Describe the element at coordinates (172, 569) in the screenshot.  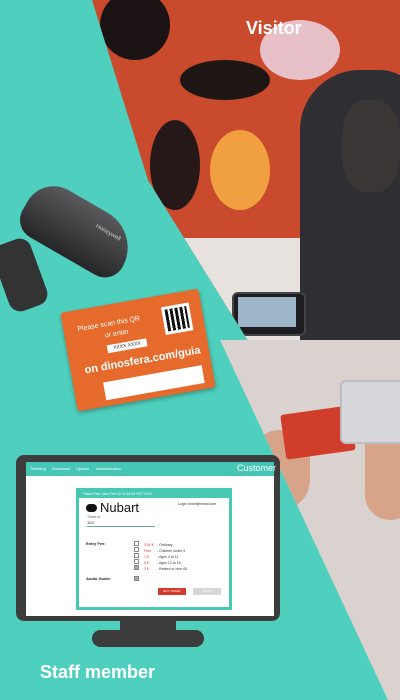
I see `fee-desc: - Retired or over 65` at that location.